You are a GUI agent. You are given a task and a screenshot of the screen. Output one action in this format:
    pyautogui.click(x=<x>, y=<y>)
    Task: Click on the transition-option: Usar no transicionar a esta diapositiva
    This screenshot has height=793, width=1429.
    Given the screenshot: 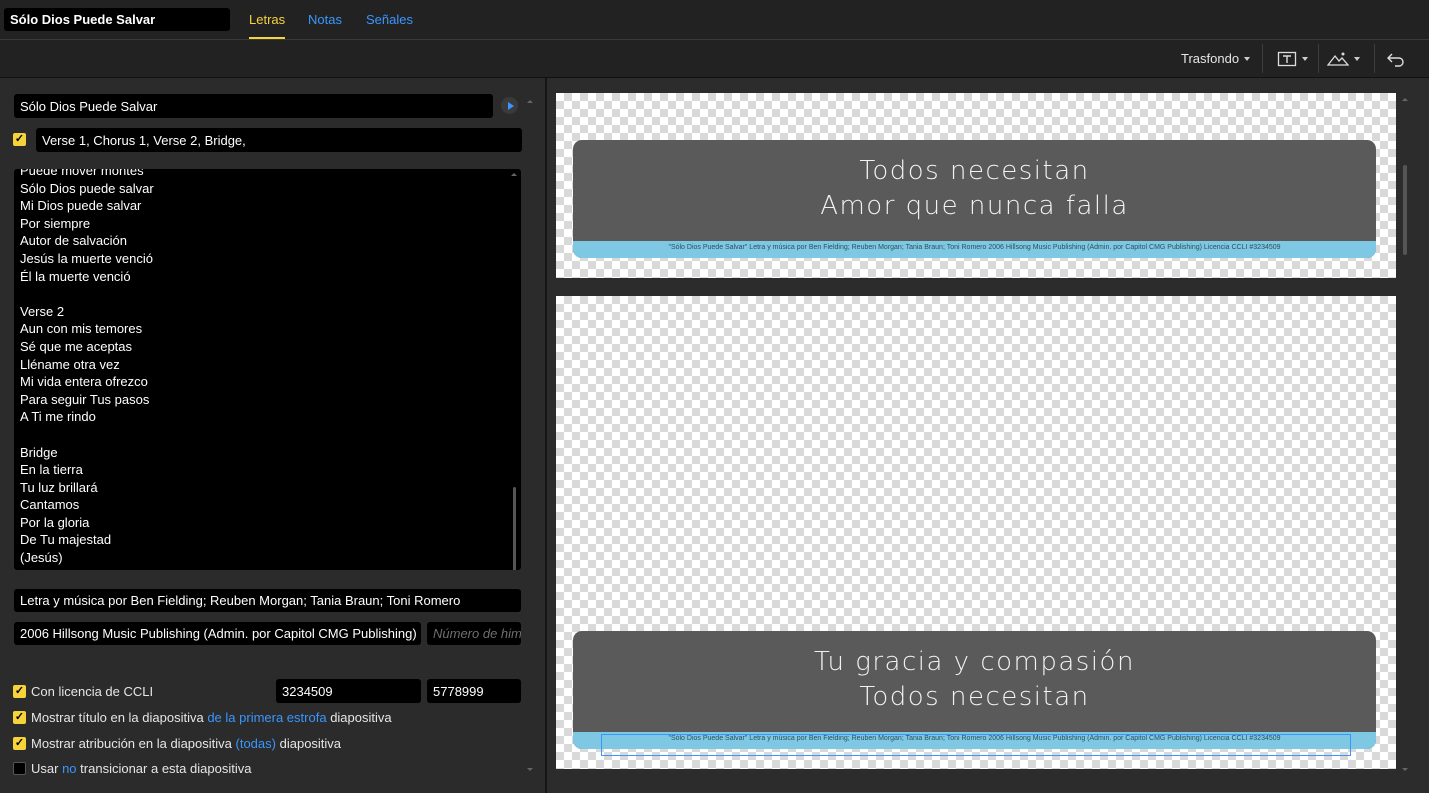 What is the action you would take?
    pyautogui.click(x=141, y=768)
    